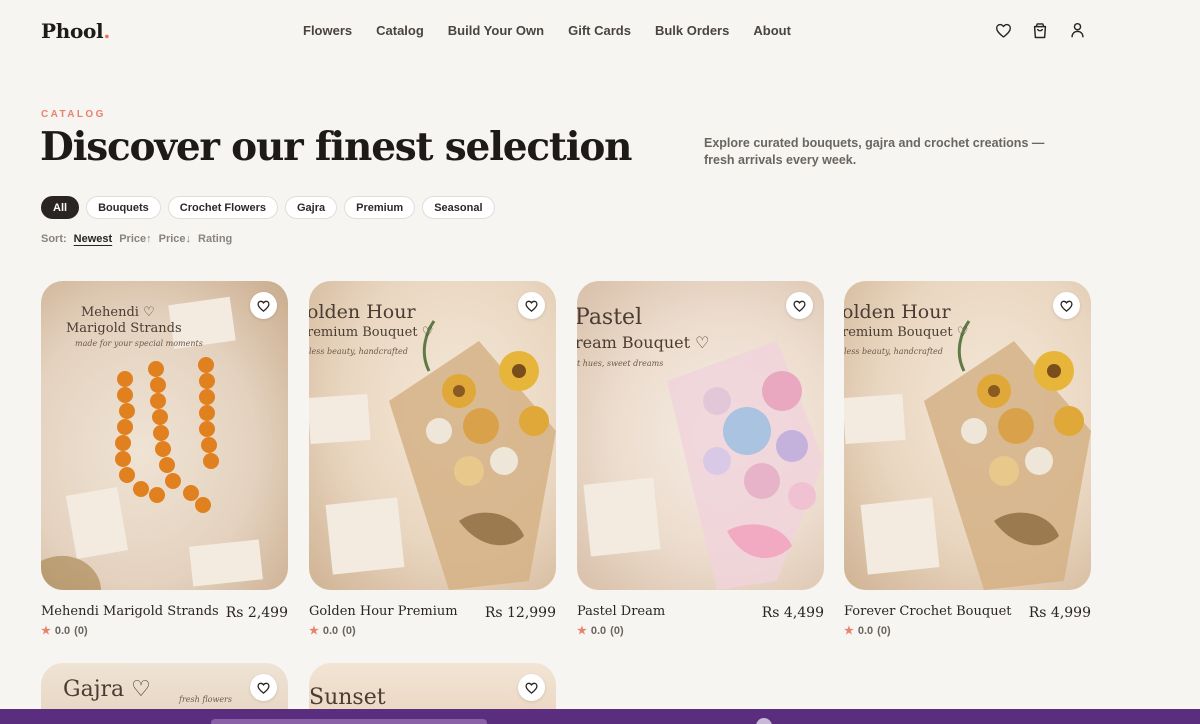 The width and height of the screenshot is (1200, 724). What do you see at coordinates (600, 716) in the screenshot?
I see `bottom-toolbar` at bounding box center [600, 716].